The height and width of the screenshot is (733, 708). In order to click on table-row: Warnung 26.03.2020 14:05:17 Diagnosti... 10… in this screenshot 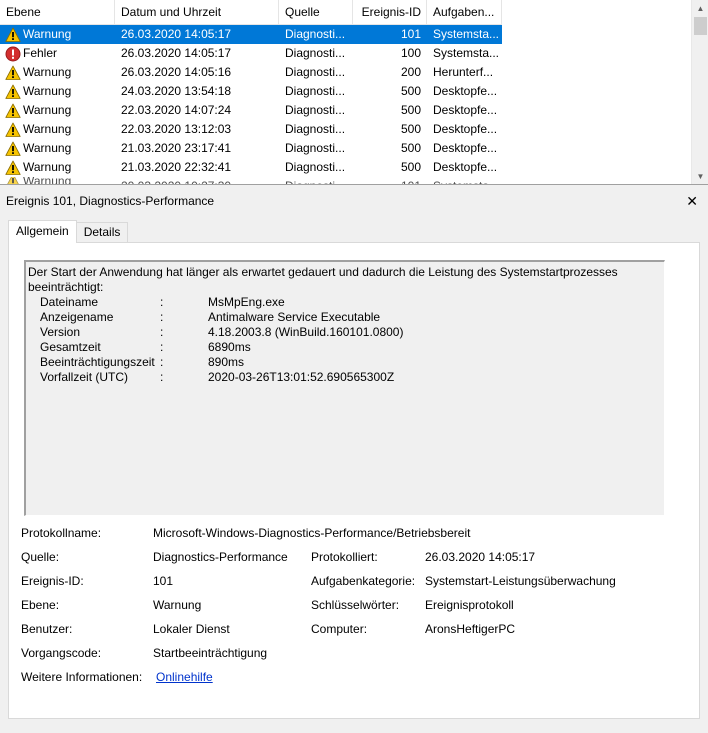, I will do `click(251, 34)`.